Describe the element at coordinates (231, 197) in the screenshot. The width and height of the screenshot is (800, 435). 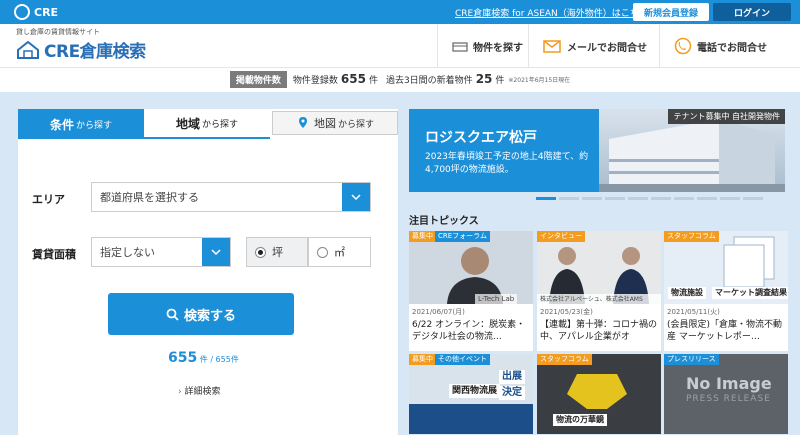
I see `area-select: 都道府県を選択する` at that location.